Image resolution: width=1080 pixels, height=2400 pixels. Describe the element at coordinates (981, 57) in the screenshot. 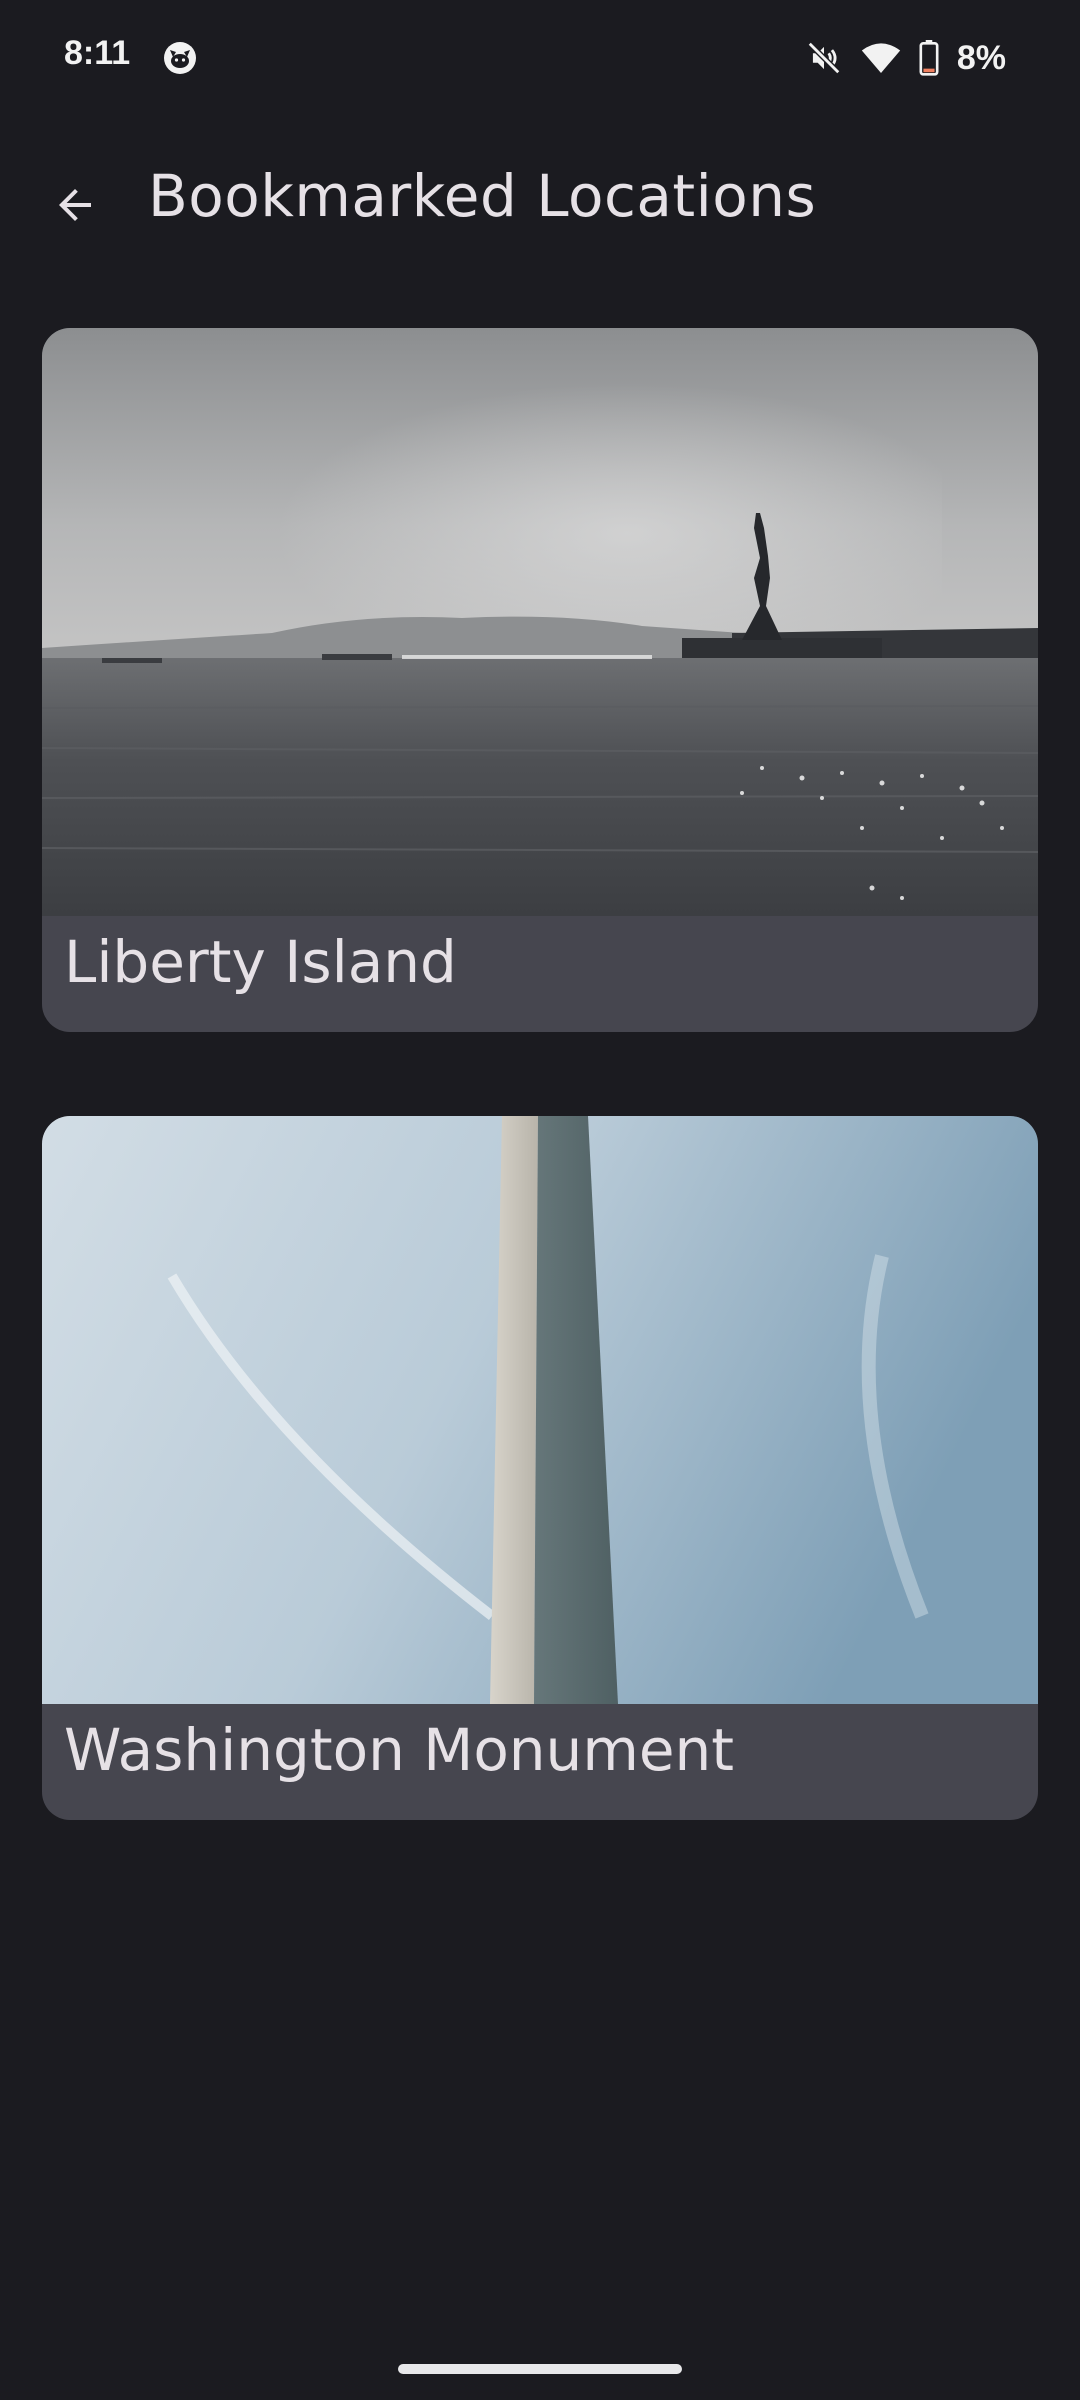

I see `battery-percent: 8%` at that location.